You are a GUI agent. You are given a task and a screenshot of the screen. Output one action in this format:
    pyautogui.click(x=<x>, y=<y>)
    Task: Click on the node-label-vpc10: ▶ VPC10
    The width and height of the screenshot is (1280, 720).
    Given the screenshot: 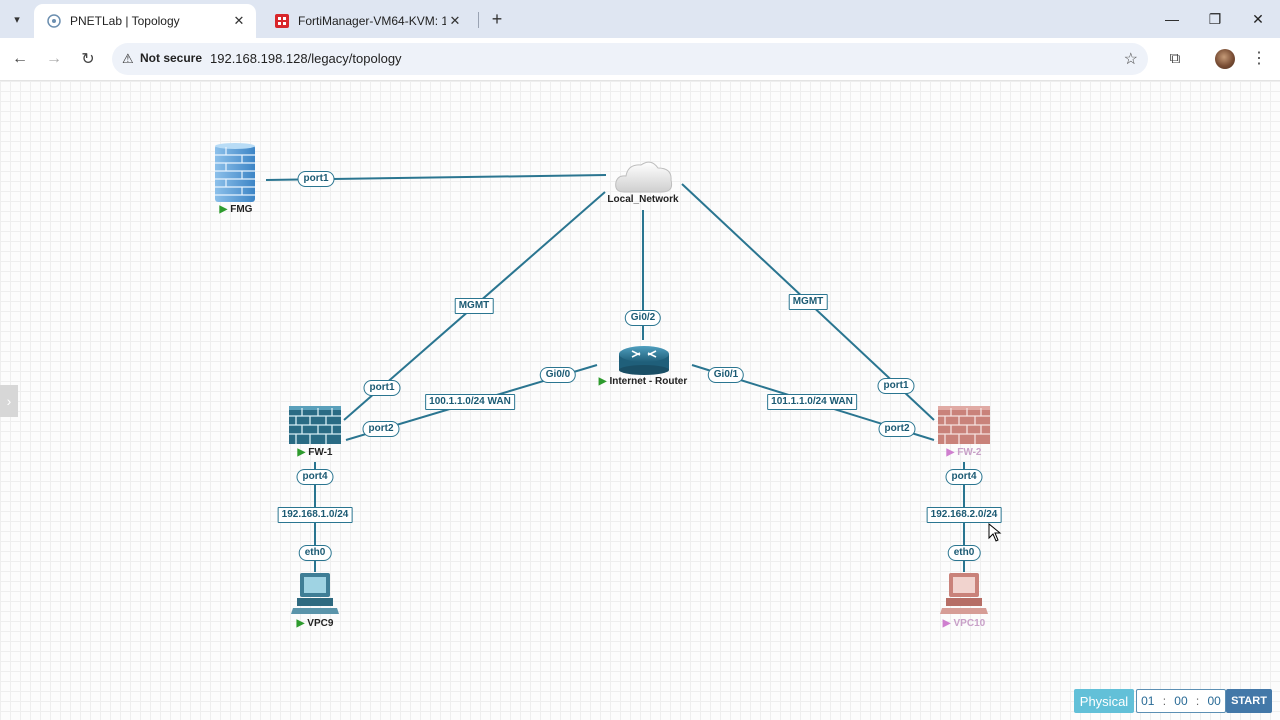 What is the action you would take?
    pyautogui.click(x=964, y=623)
    